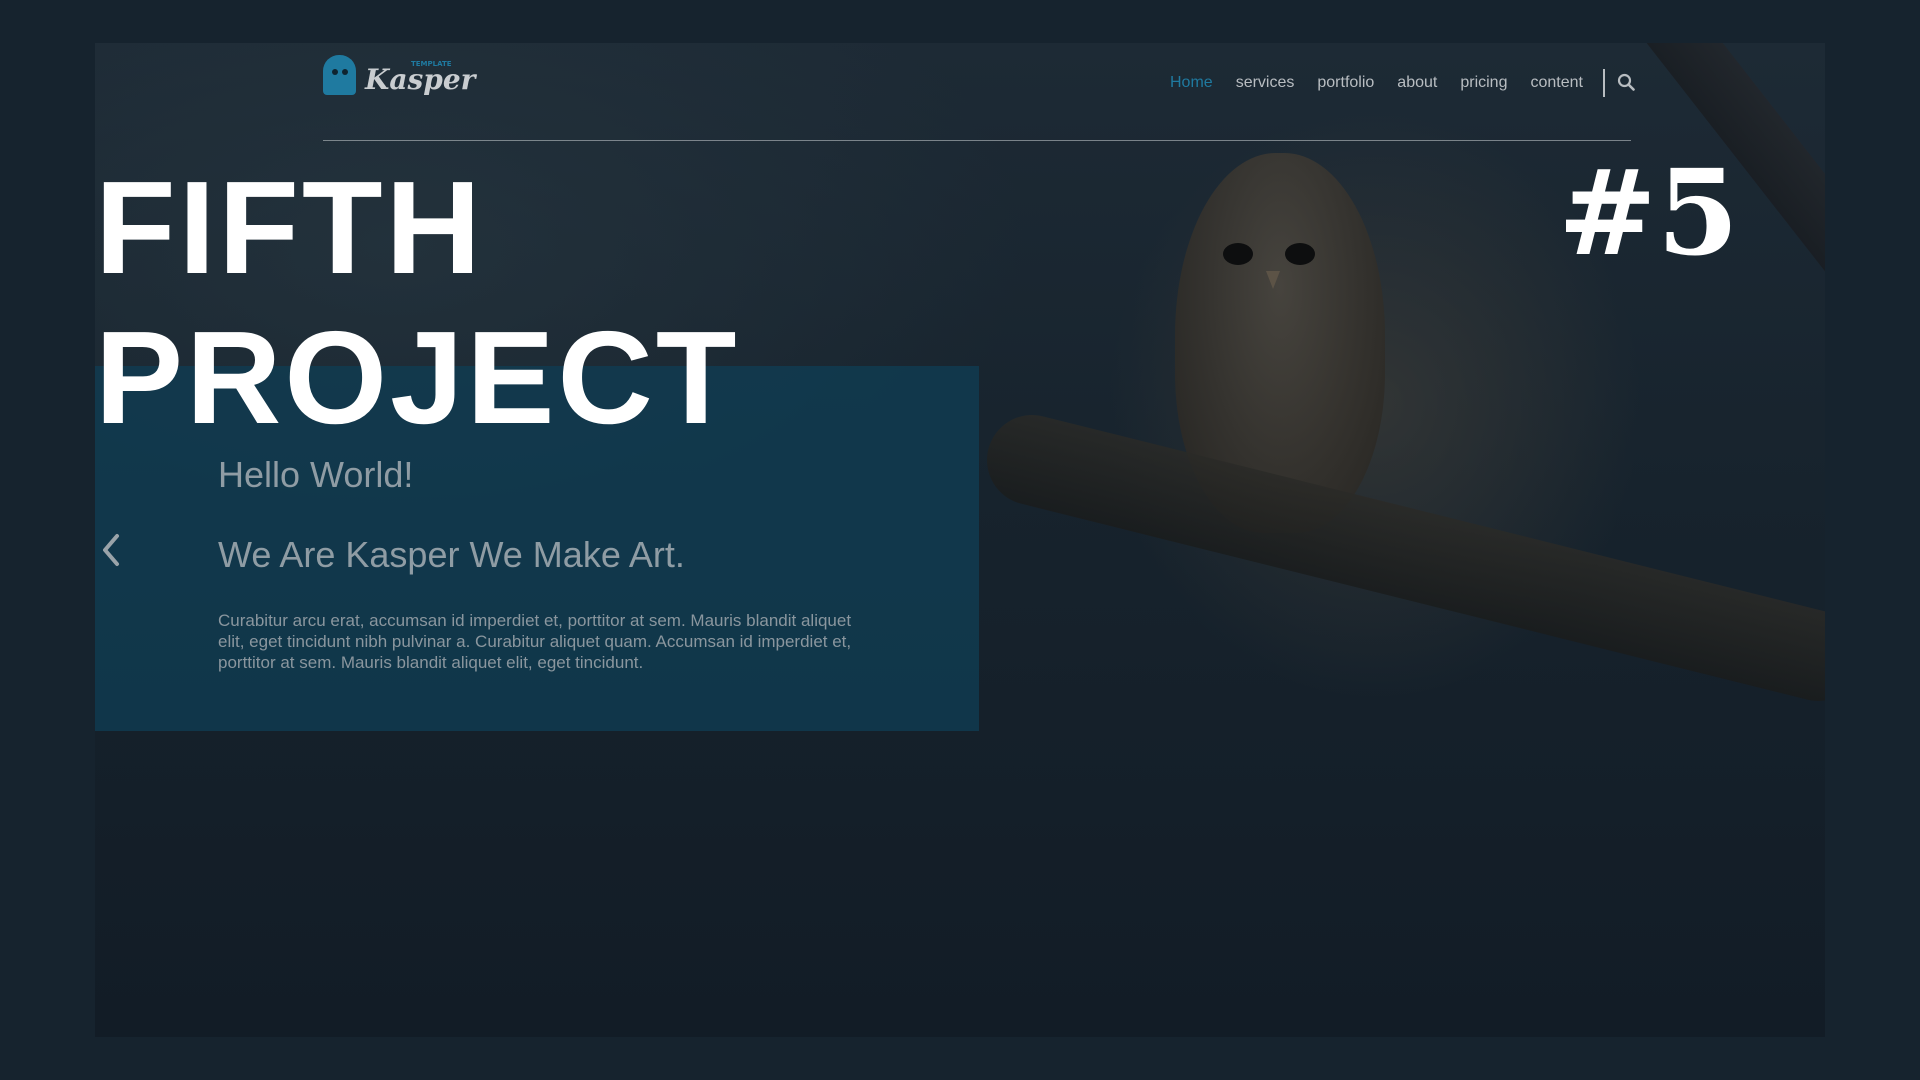  I want to click on owl-eye-left, so click(1238, 254).